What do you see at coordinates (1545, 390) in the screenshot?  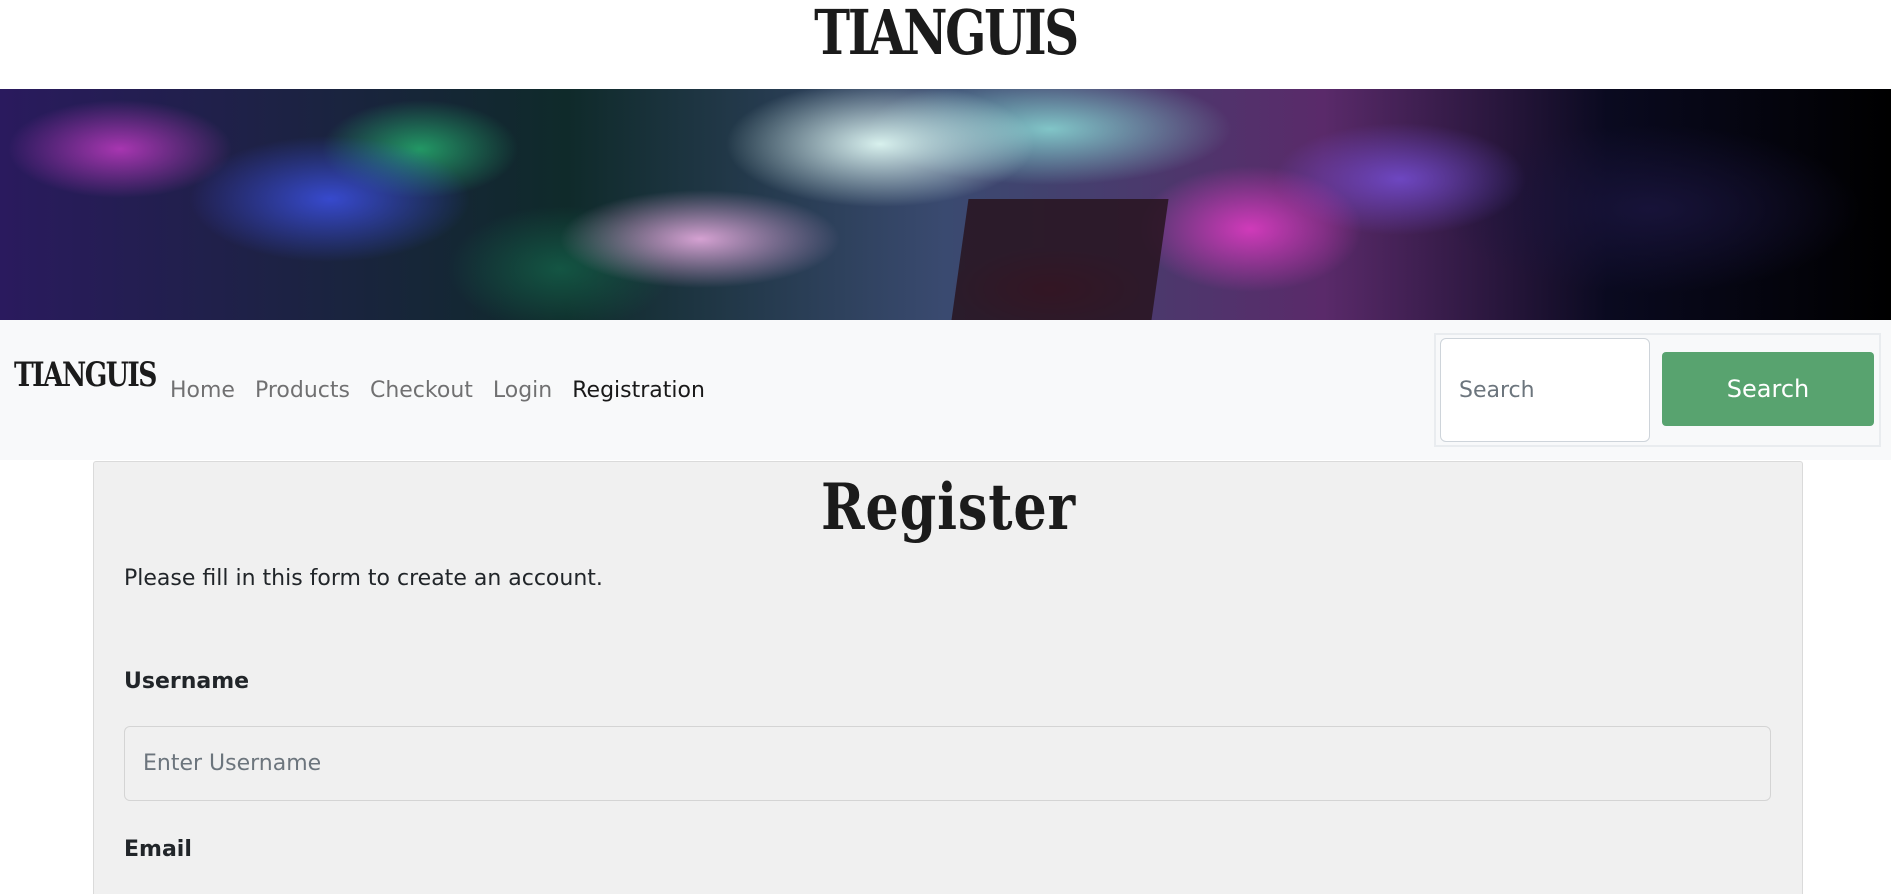 I see `search-input` at bounding box center [1545, 390].